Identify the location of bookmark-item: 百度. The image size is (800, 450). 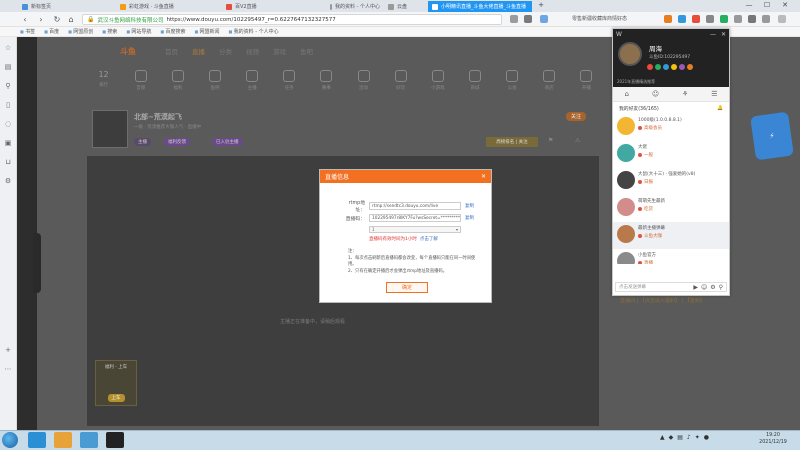
(51, 31).